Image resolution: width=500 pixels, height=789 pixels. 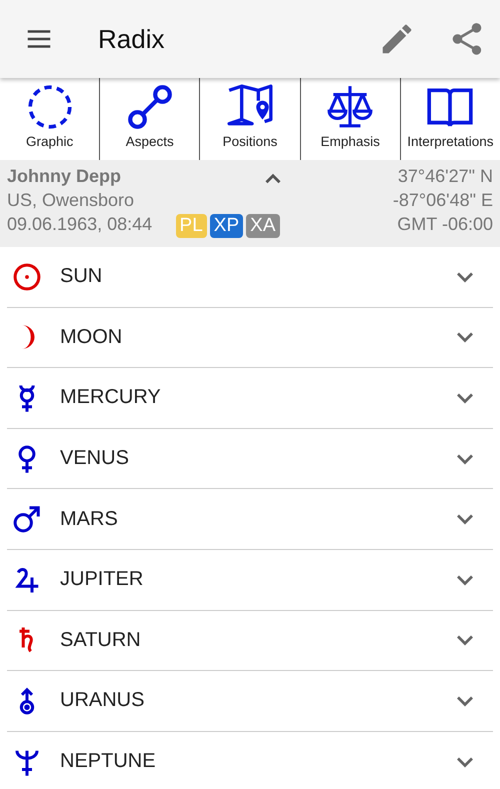 What do you see at coordinates (250, 277) in the screenshot?
I see `planet-row: SUN` at bounding box center [250, 277].